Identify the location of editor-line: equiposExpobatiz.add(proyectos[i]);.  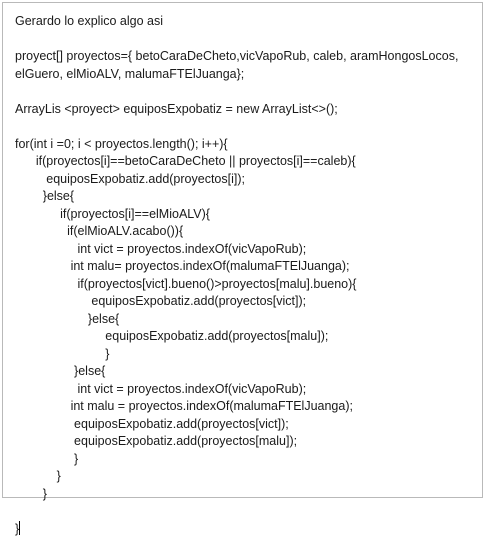
(246, 180).